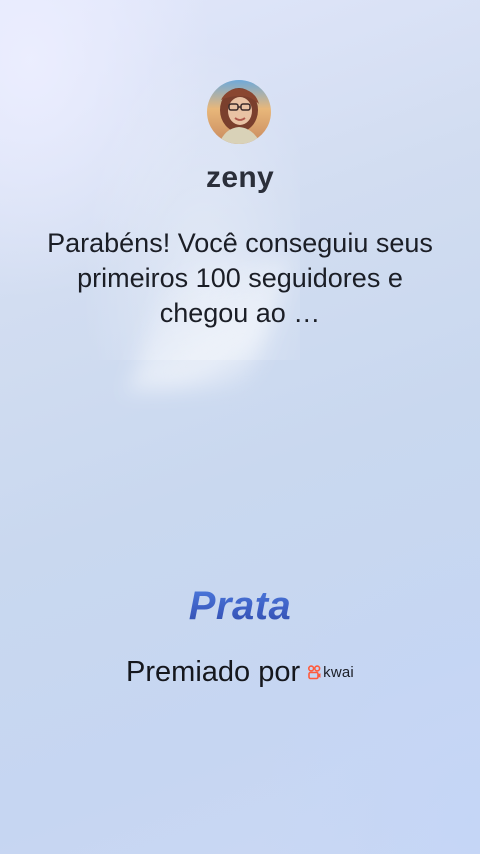  What do you see at coordinates (213, 672) in the screenshot?
I see `awarded-by-label: Premiado por` at bounding box center [213, 672].